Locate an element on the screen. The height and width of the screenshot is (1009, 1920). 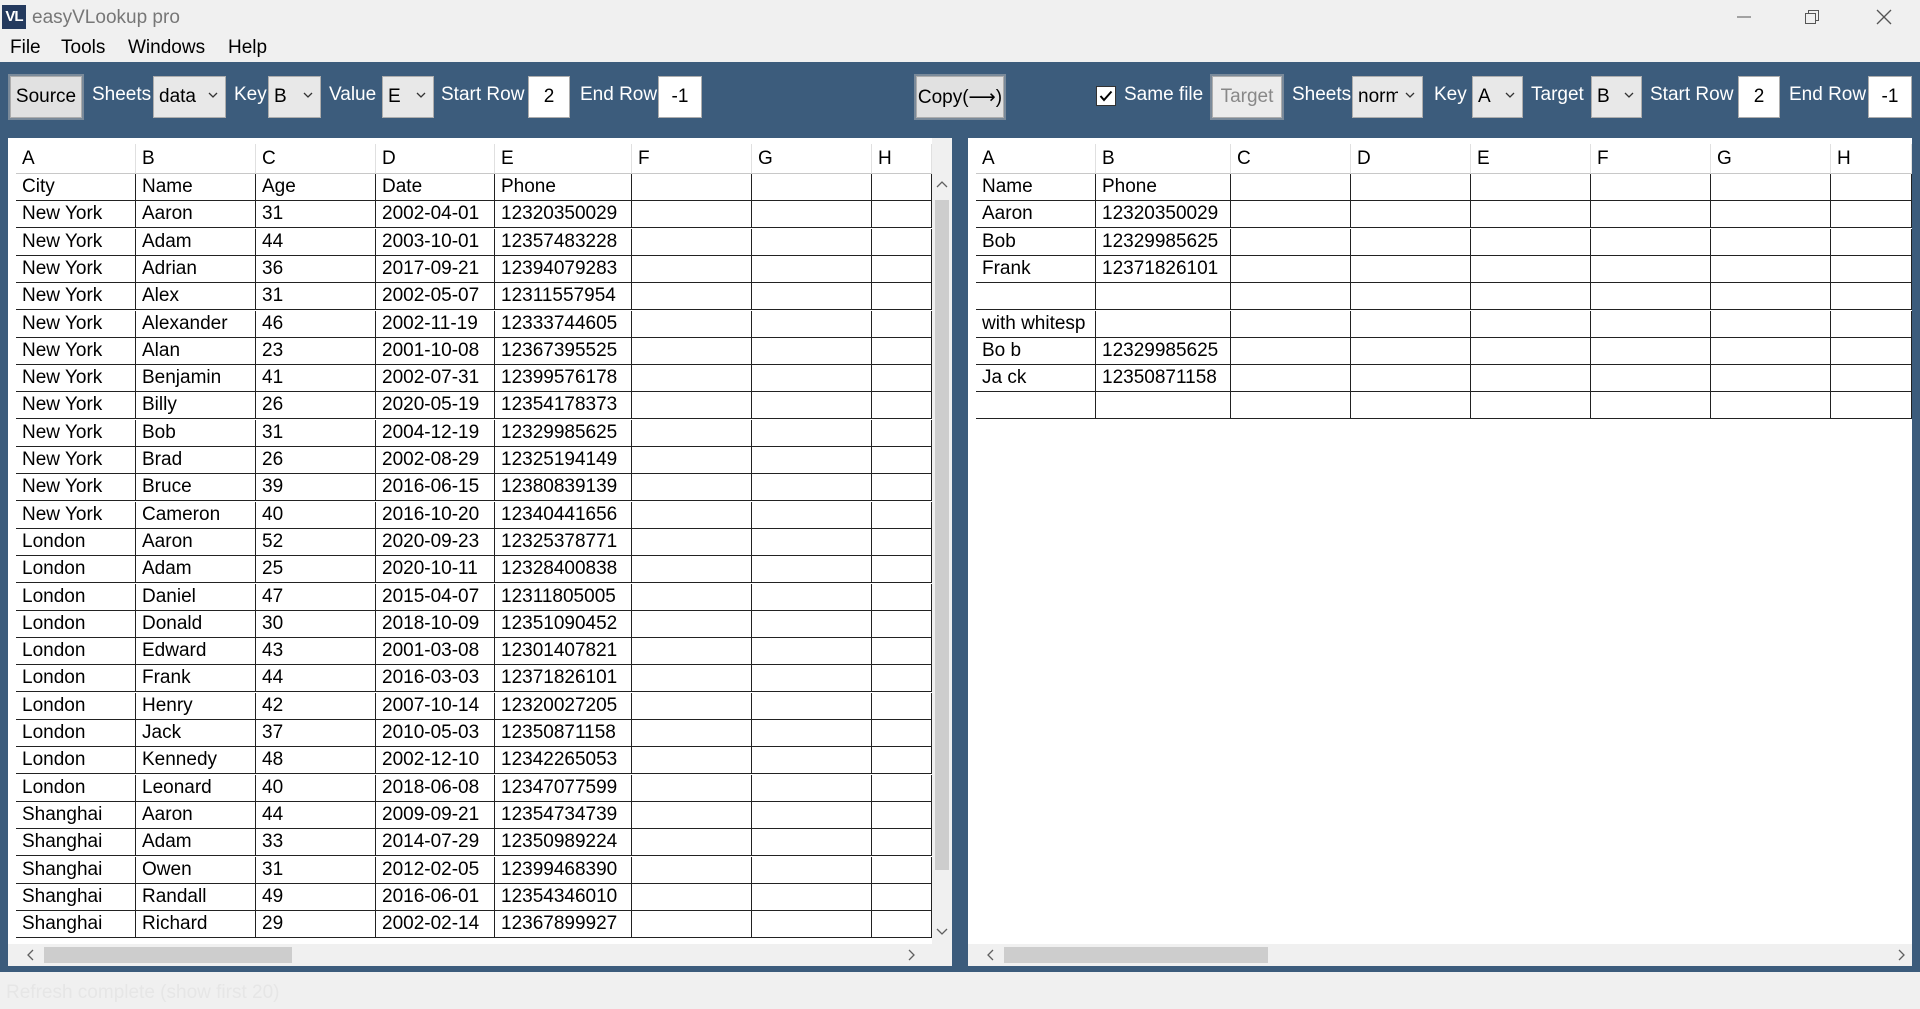
table-cell: 12328400838 is located at coordinates (563, 570).